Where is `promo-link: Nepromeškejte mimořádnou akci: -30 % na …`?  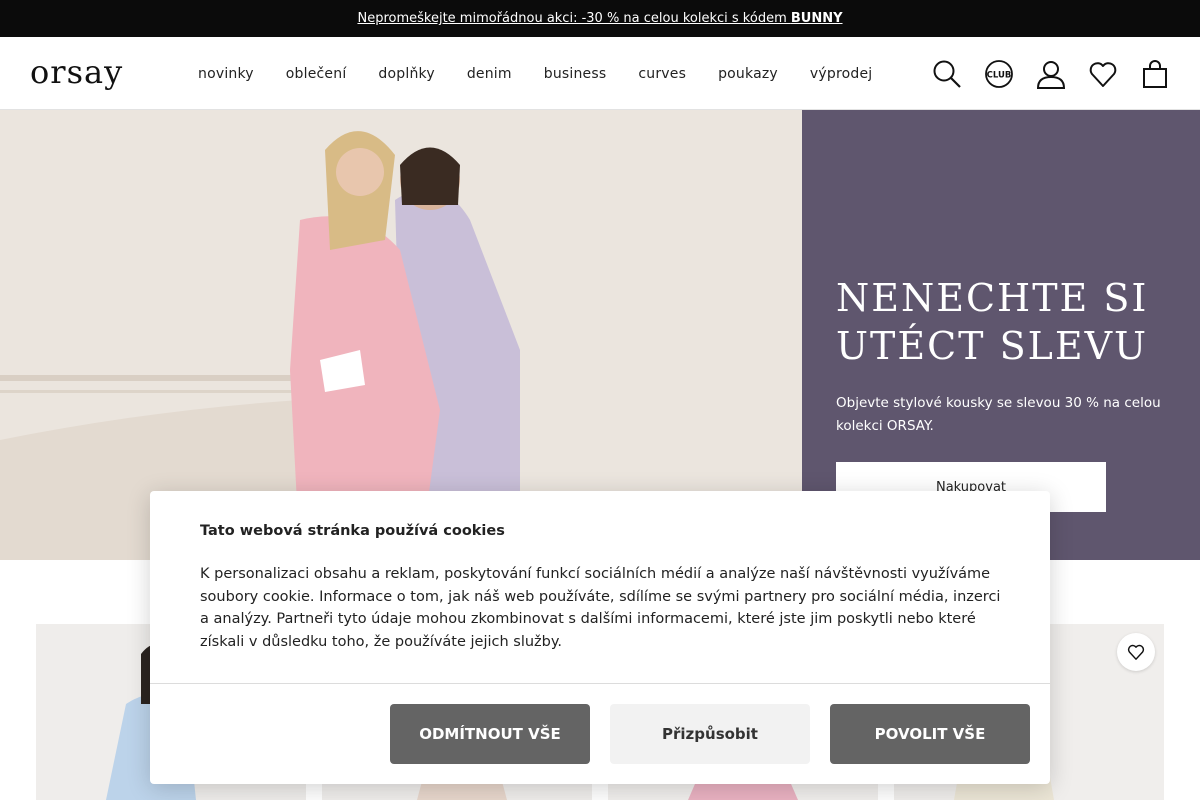 promo-link: Nepromeškejte mimořádnou akci: -30 % na … is located at coordinates (599, 18).